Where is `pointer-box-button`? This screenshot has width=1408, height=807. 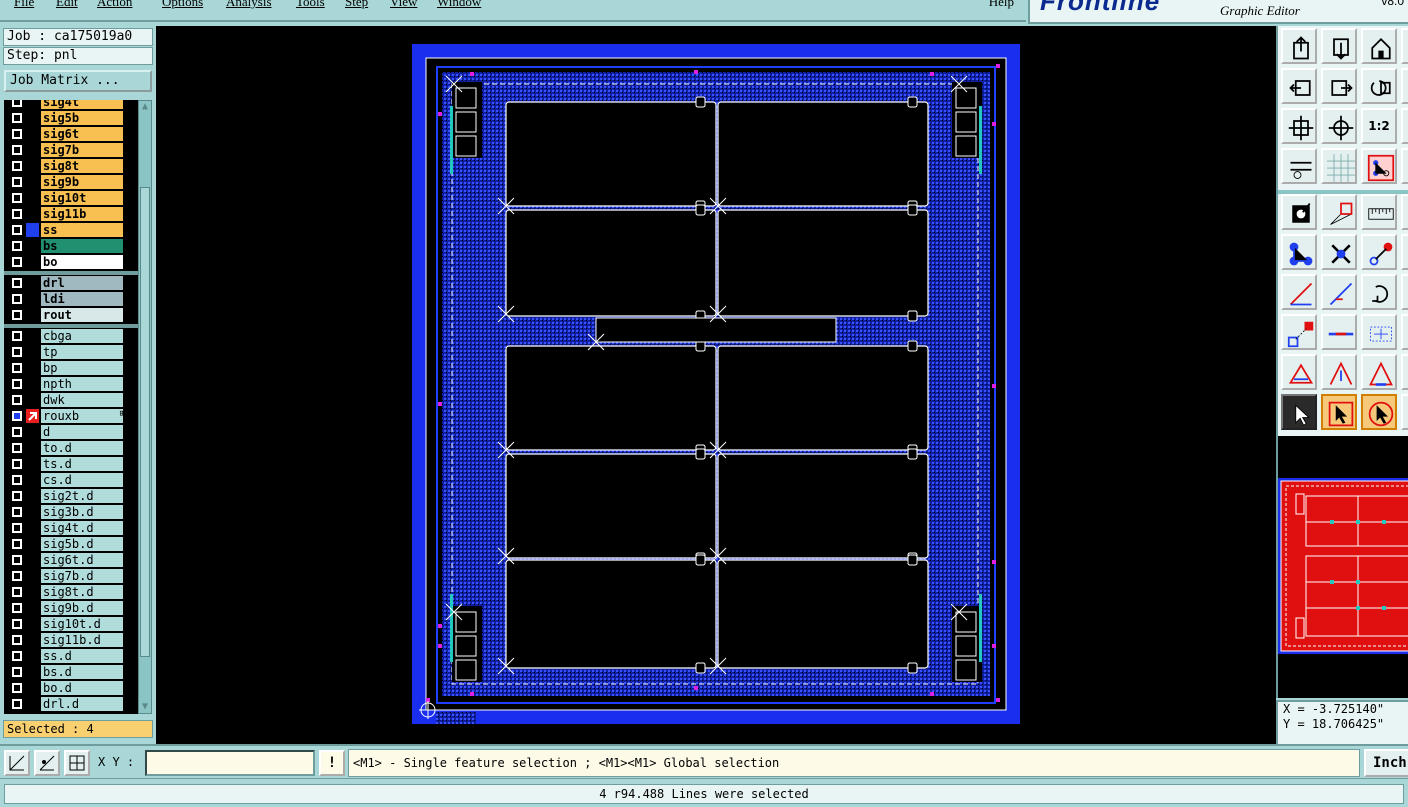
pointer-box-button is located at coordinates (1339, 412).